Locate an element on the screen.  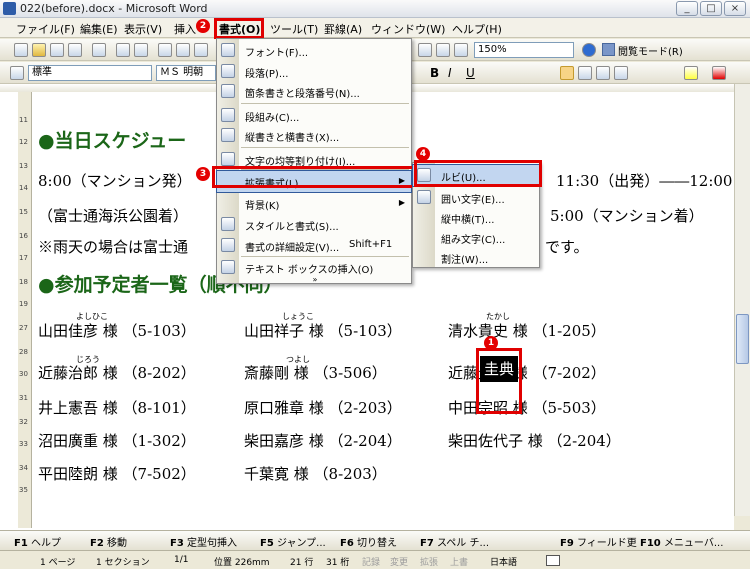
status-line: 21 行 is located at coordinates (302, 563).